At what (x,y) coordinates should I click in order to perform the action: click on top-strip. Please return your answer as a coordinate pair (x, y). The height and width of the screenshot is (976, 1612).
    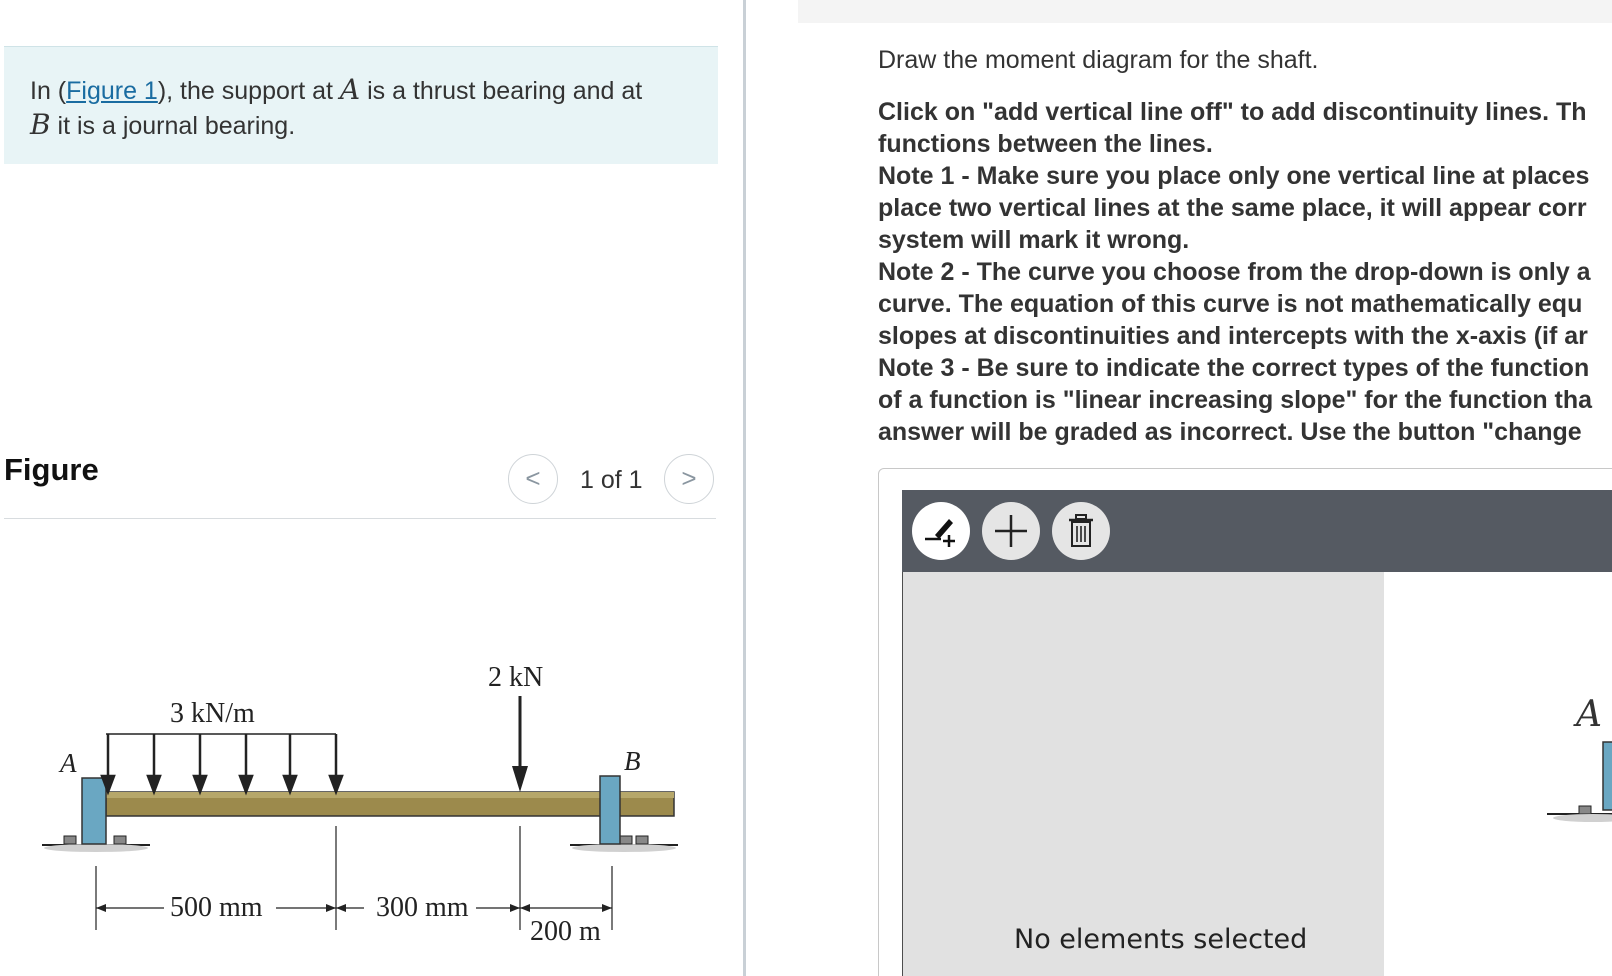
    Looking at the image, I should click on (1205, 11).